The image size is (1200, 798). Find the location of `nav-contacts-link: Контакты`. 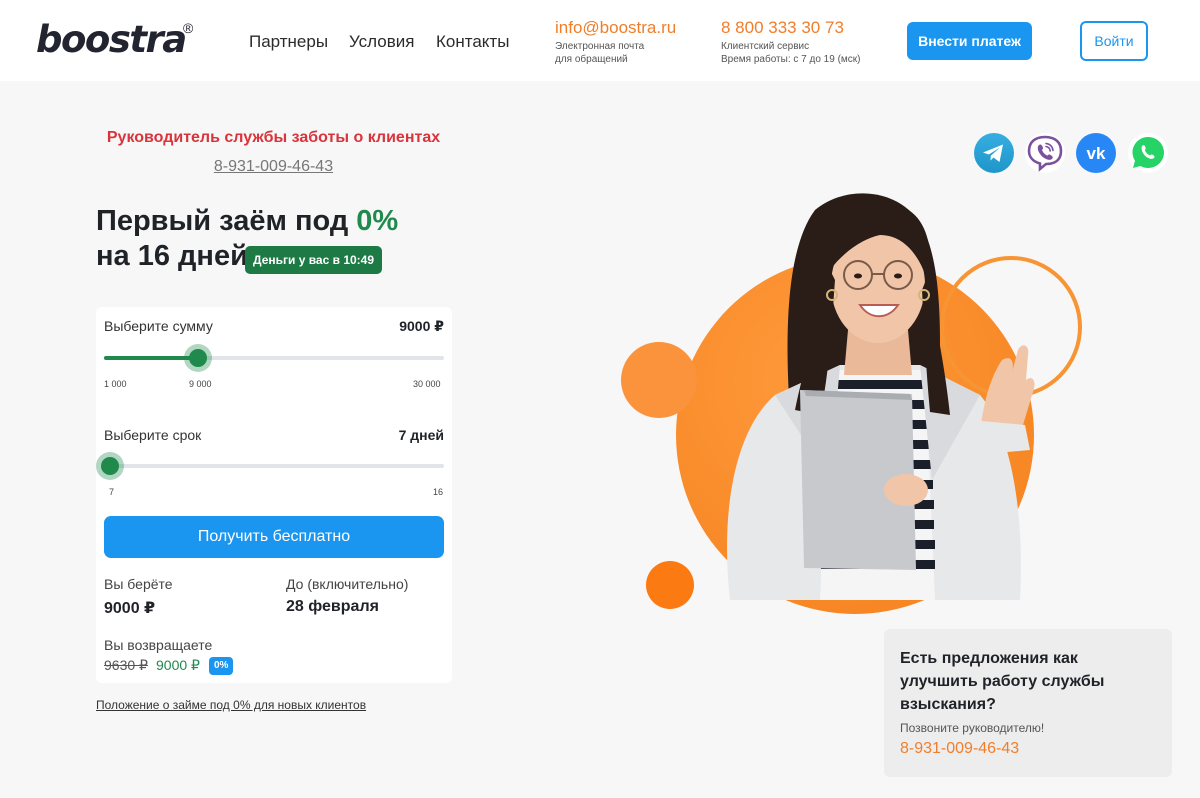

nav-contacts-link: Контакты is located at coordinates (472, 42).